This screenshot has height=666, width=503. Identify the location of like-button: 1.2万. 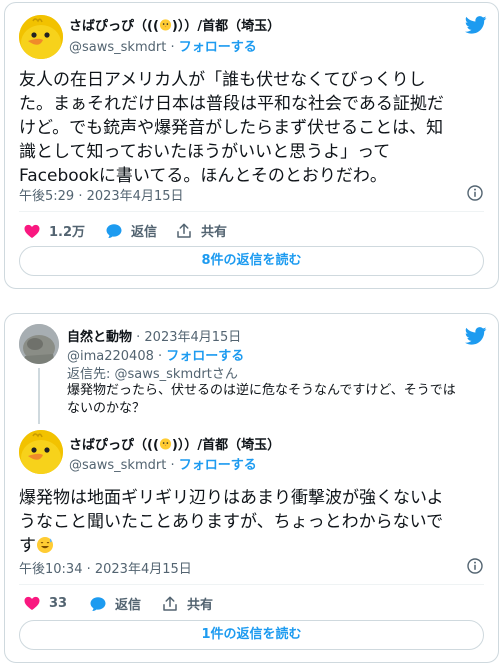
(54, 230).